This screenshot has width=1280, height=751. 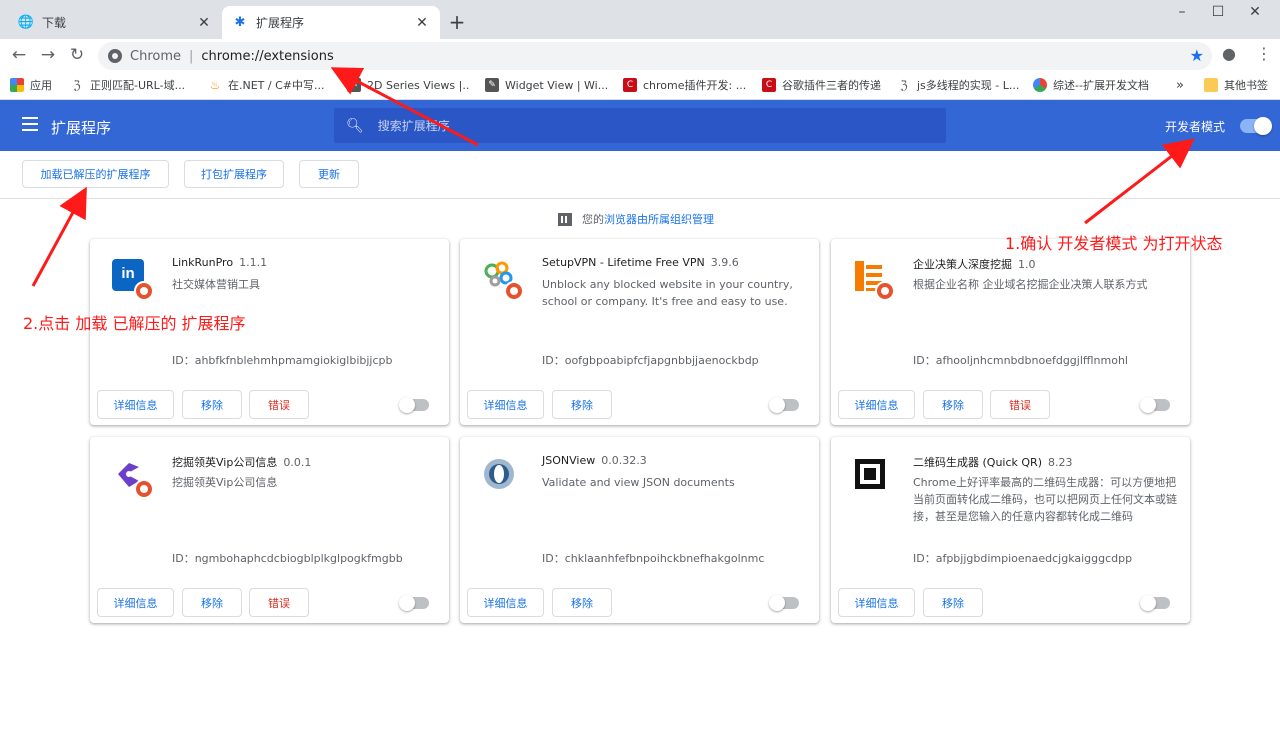 I want to click on dev-mode-toggle, so click(x=1256, y=126).